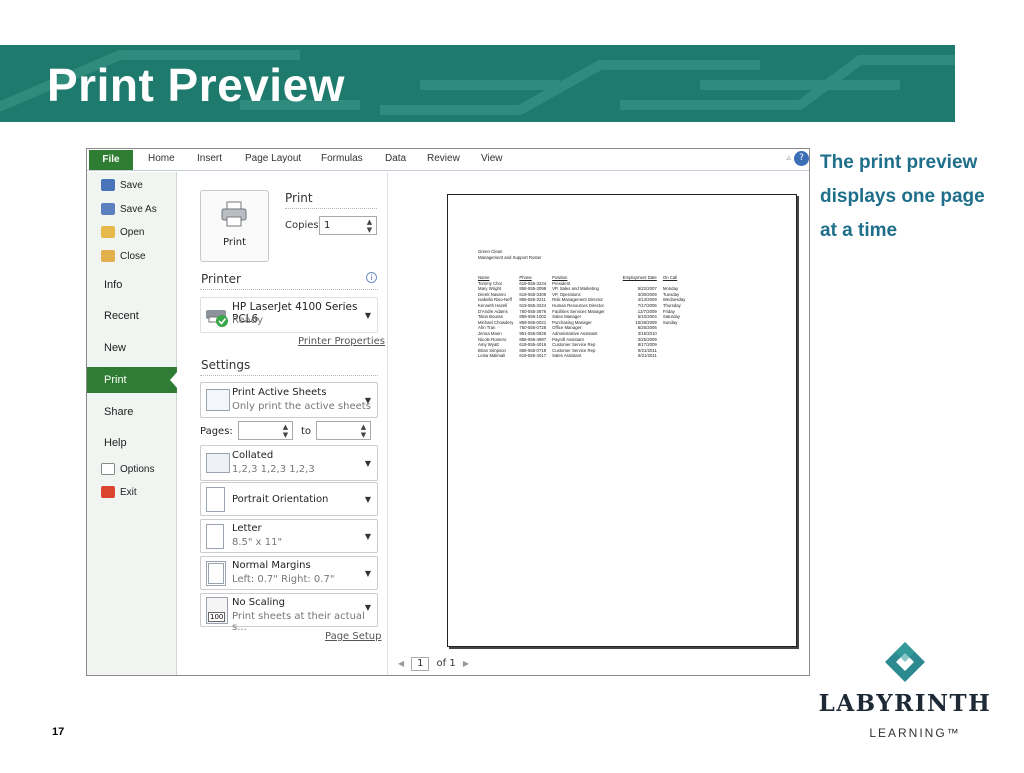 This screenshot has width=1024, height=773. I want to click on scaling-main: No Scaling, so click(258, 602).